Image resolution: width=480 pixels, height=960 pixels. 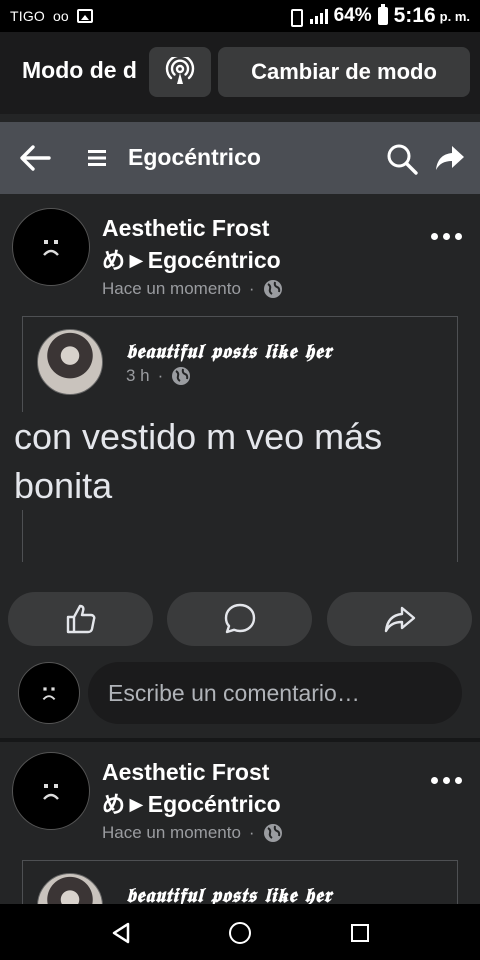 What do you see at coordinates (84, 16) in the screenshot?
I see `image-notification-icon` at bounding box center [84, 16].